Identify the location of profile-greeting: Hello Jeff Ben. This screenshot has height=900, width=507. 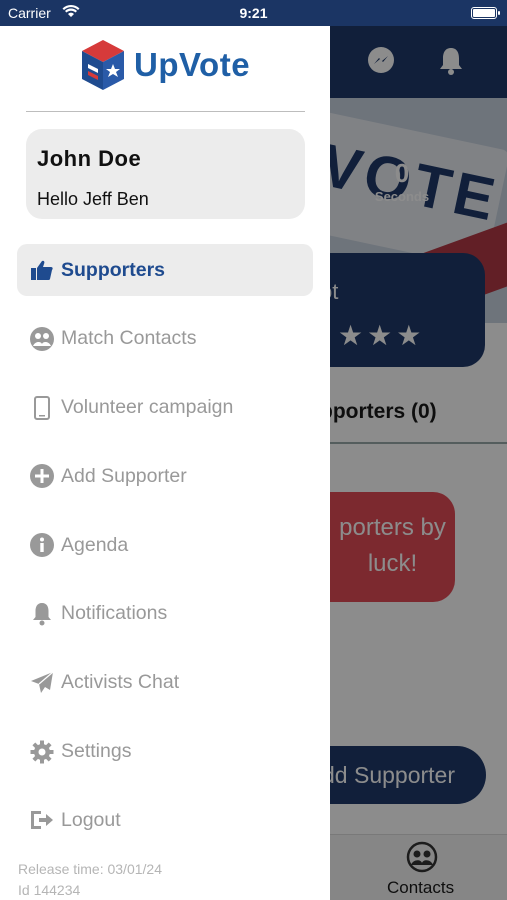
(93, 199).